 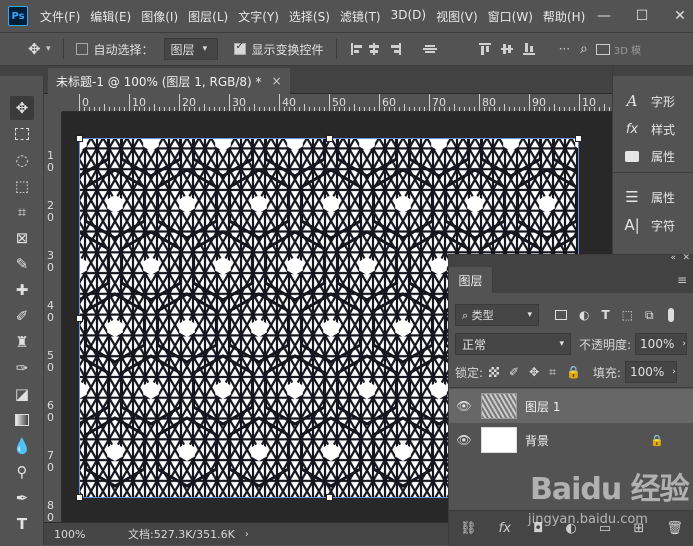 I want to click on ruler-tick-label: 1 0, so click(x=50, y=161).